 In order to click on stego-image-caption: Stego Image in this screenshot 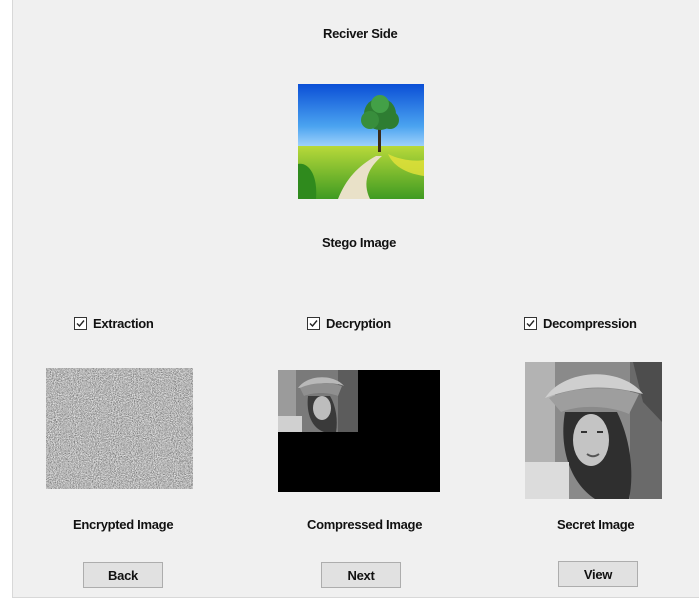, I will do `click(359, 242)`.